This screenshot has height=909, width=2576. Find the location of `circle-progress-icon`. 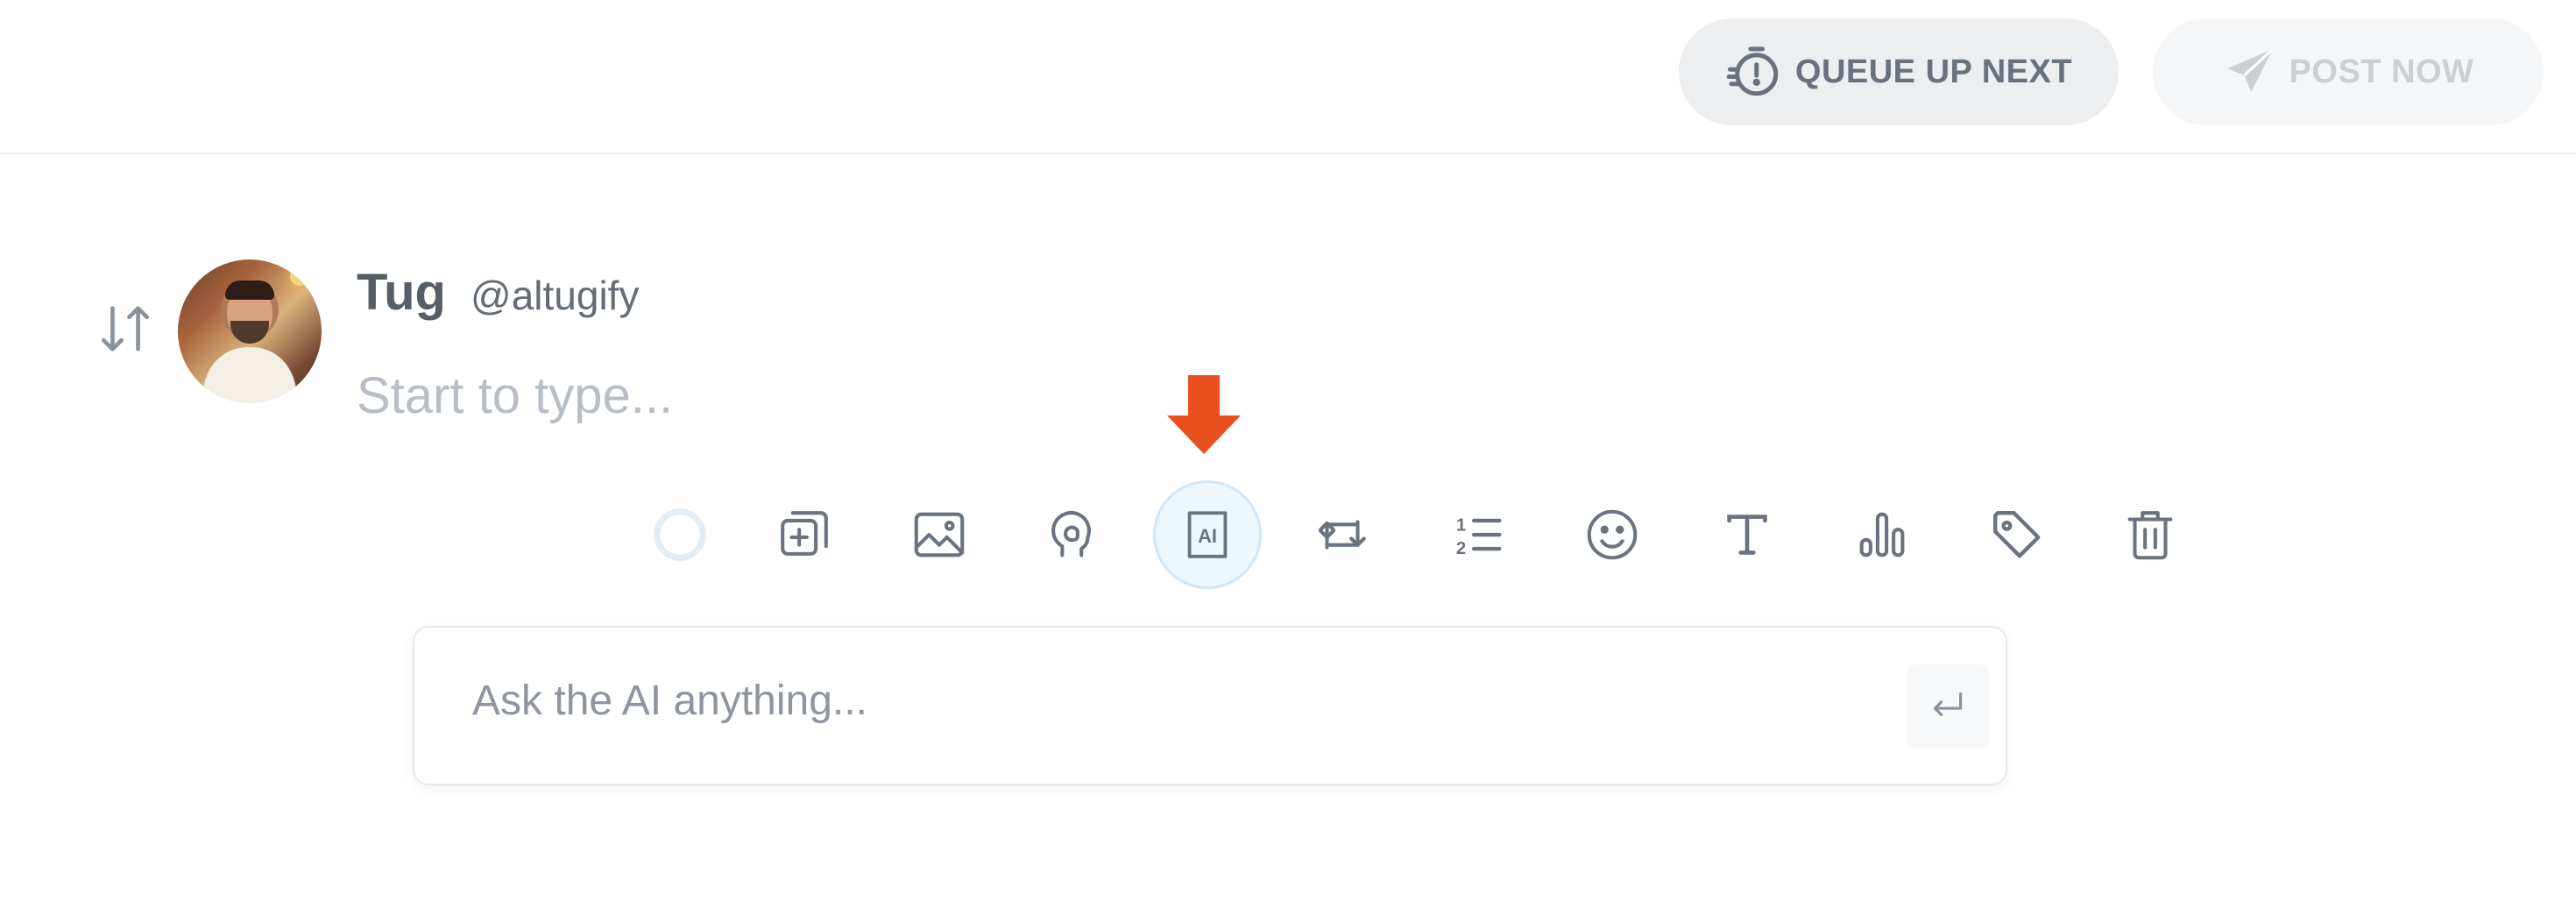

circle-progress-icon is located at coordinates (680, 534).